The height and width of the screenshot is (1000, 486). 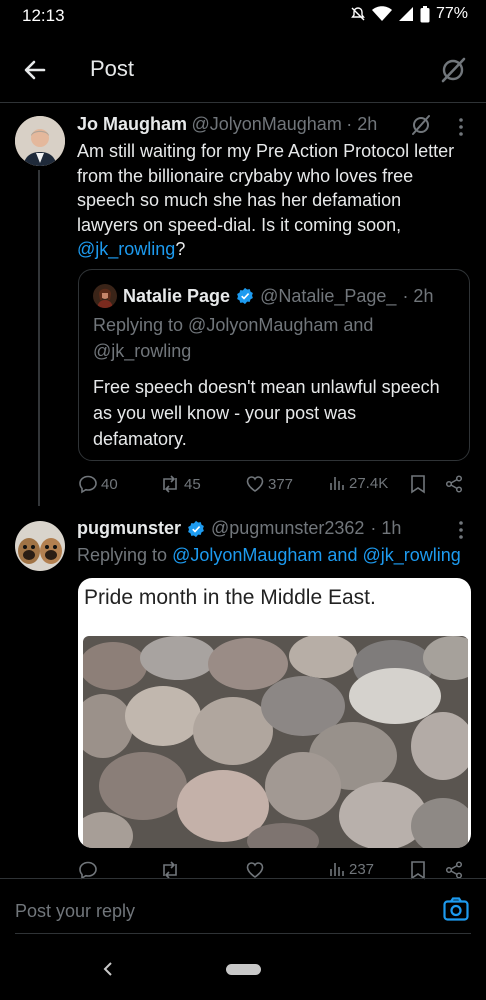 I want to click on reply-input: Post your reply, so click(x=75, y=911).